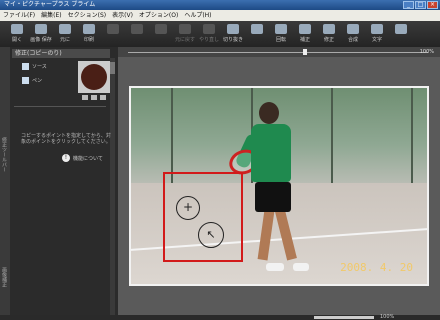 The width and height of the screenshot is (440, 320). I want to click on minimize-button: _, so click(408, 5).